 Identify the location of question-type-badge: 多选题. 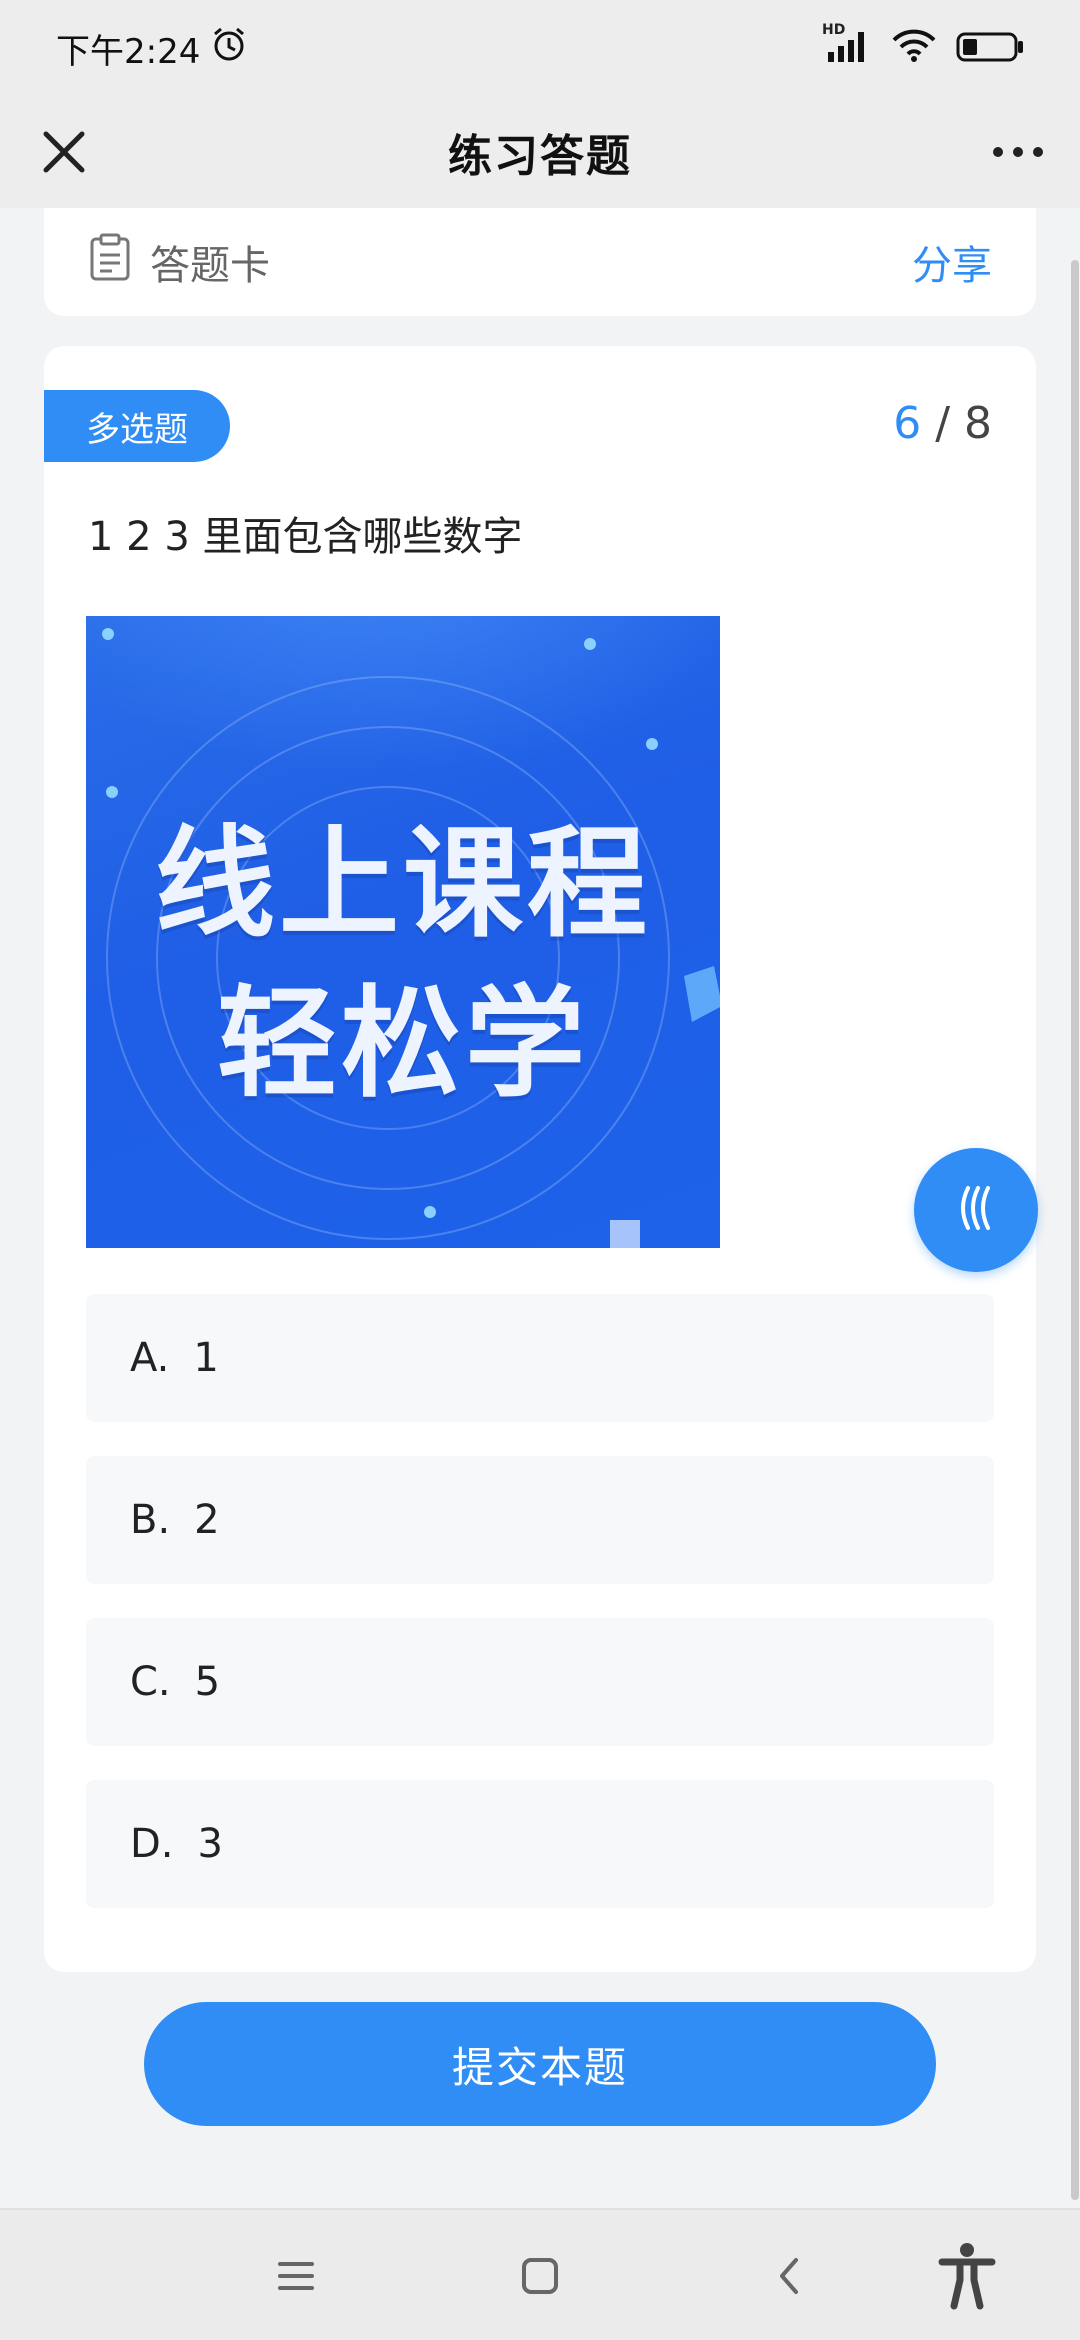
(137, 426).